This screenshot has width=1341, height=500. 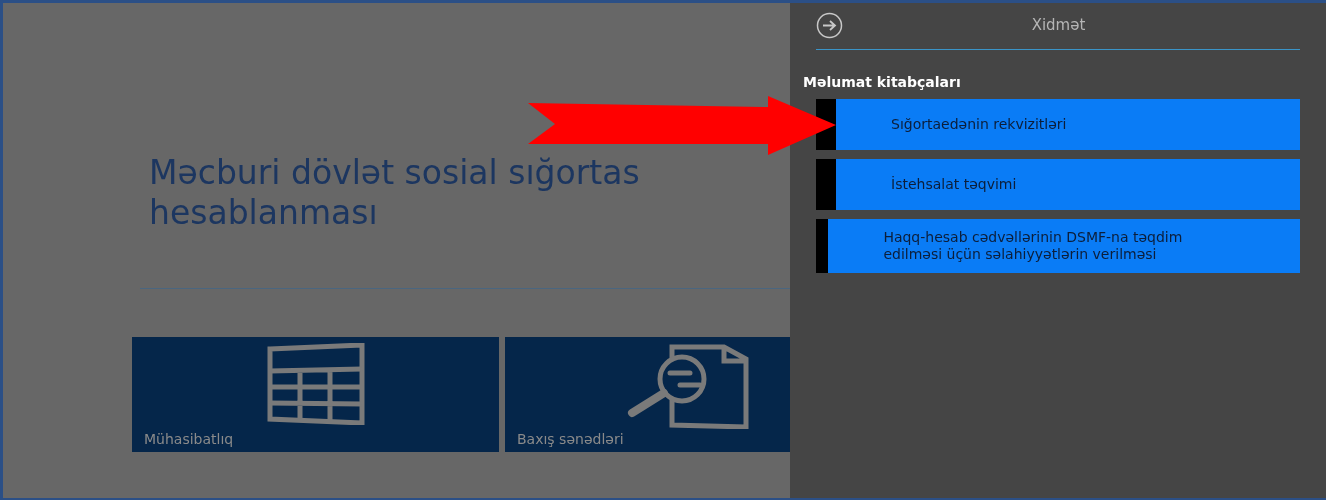 I want to click on menu-item: Sığortaedənin rekvizitləri, so click(x=1058, y=124).